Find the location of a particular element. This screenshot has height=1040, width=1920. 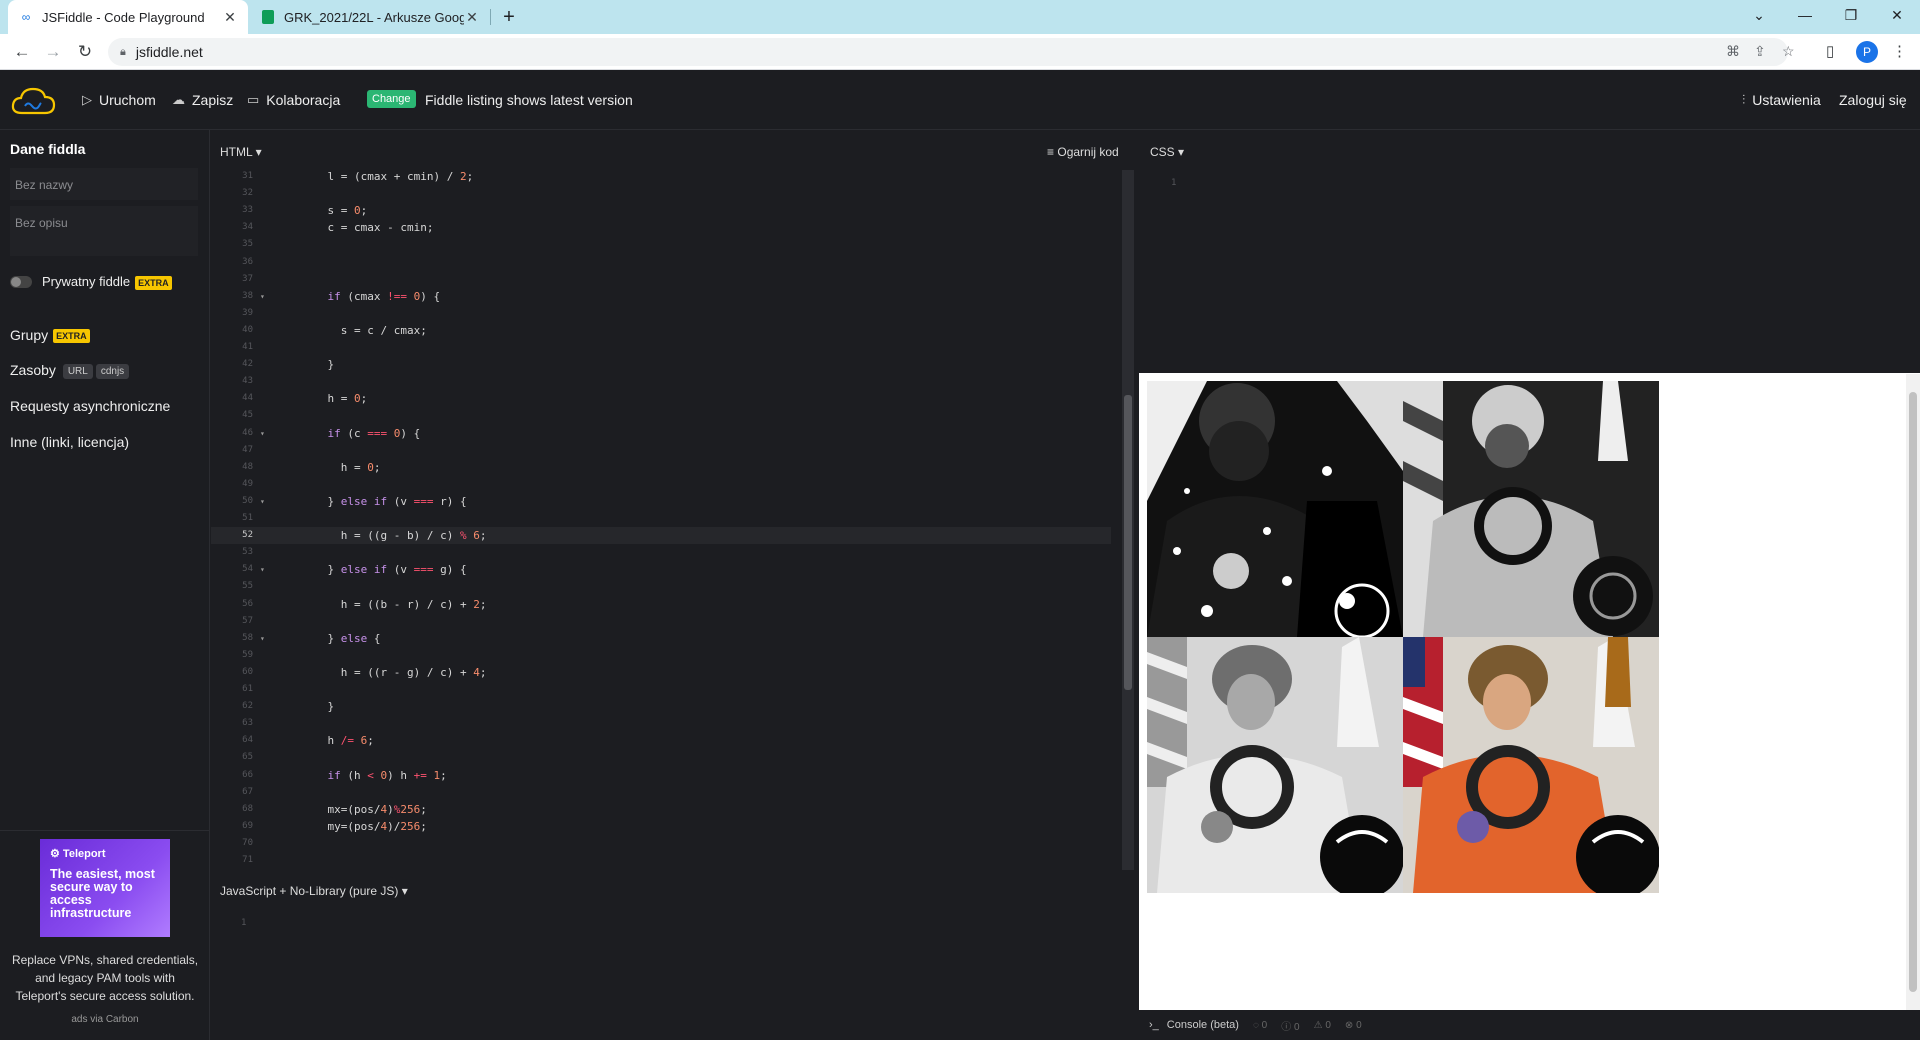

side-panel-icon: ▯ is located at coordinates (1830, 51).